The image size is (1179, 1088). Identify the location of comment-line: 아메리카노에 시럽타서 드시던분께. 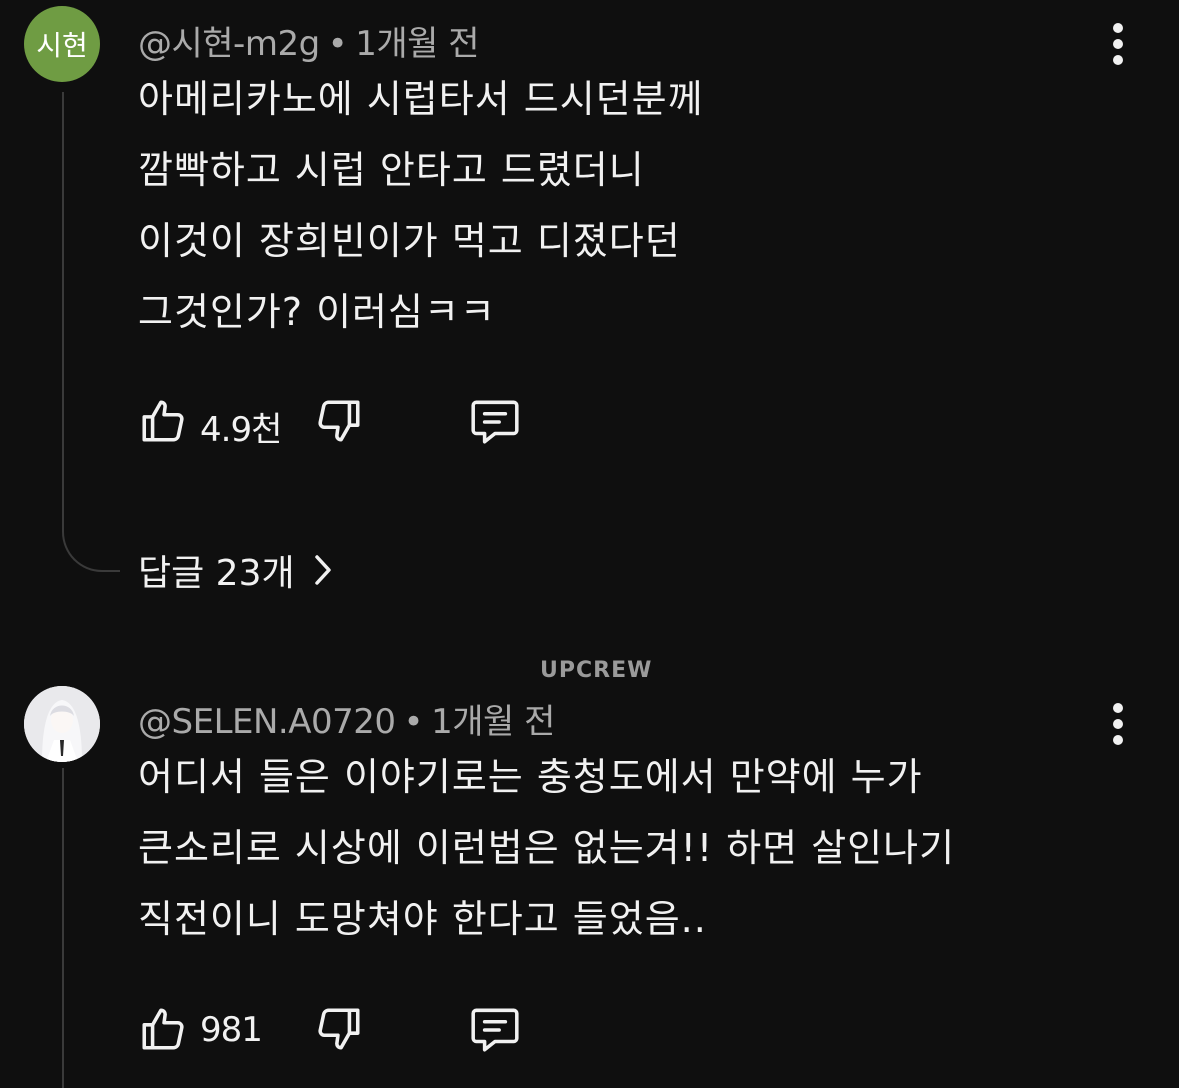
(421, 99).